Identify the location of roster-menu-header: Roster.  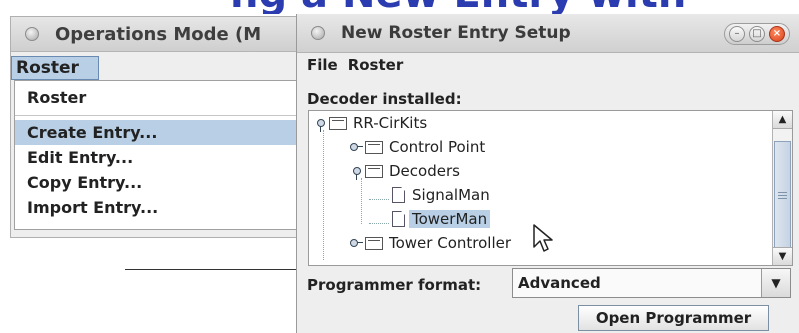
(57, 97).